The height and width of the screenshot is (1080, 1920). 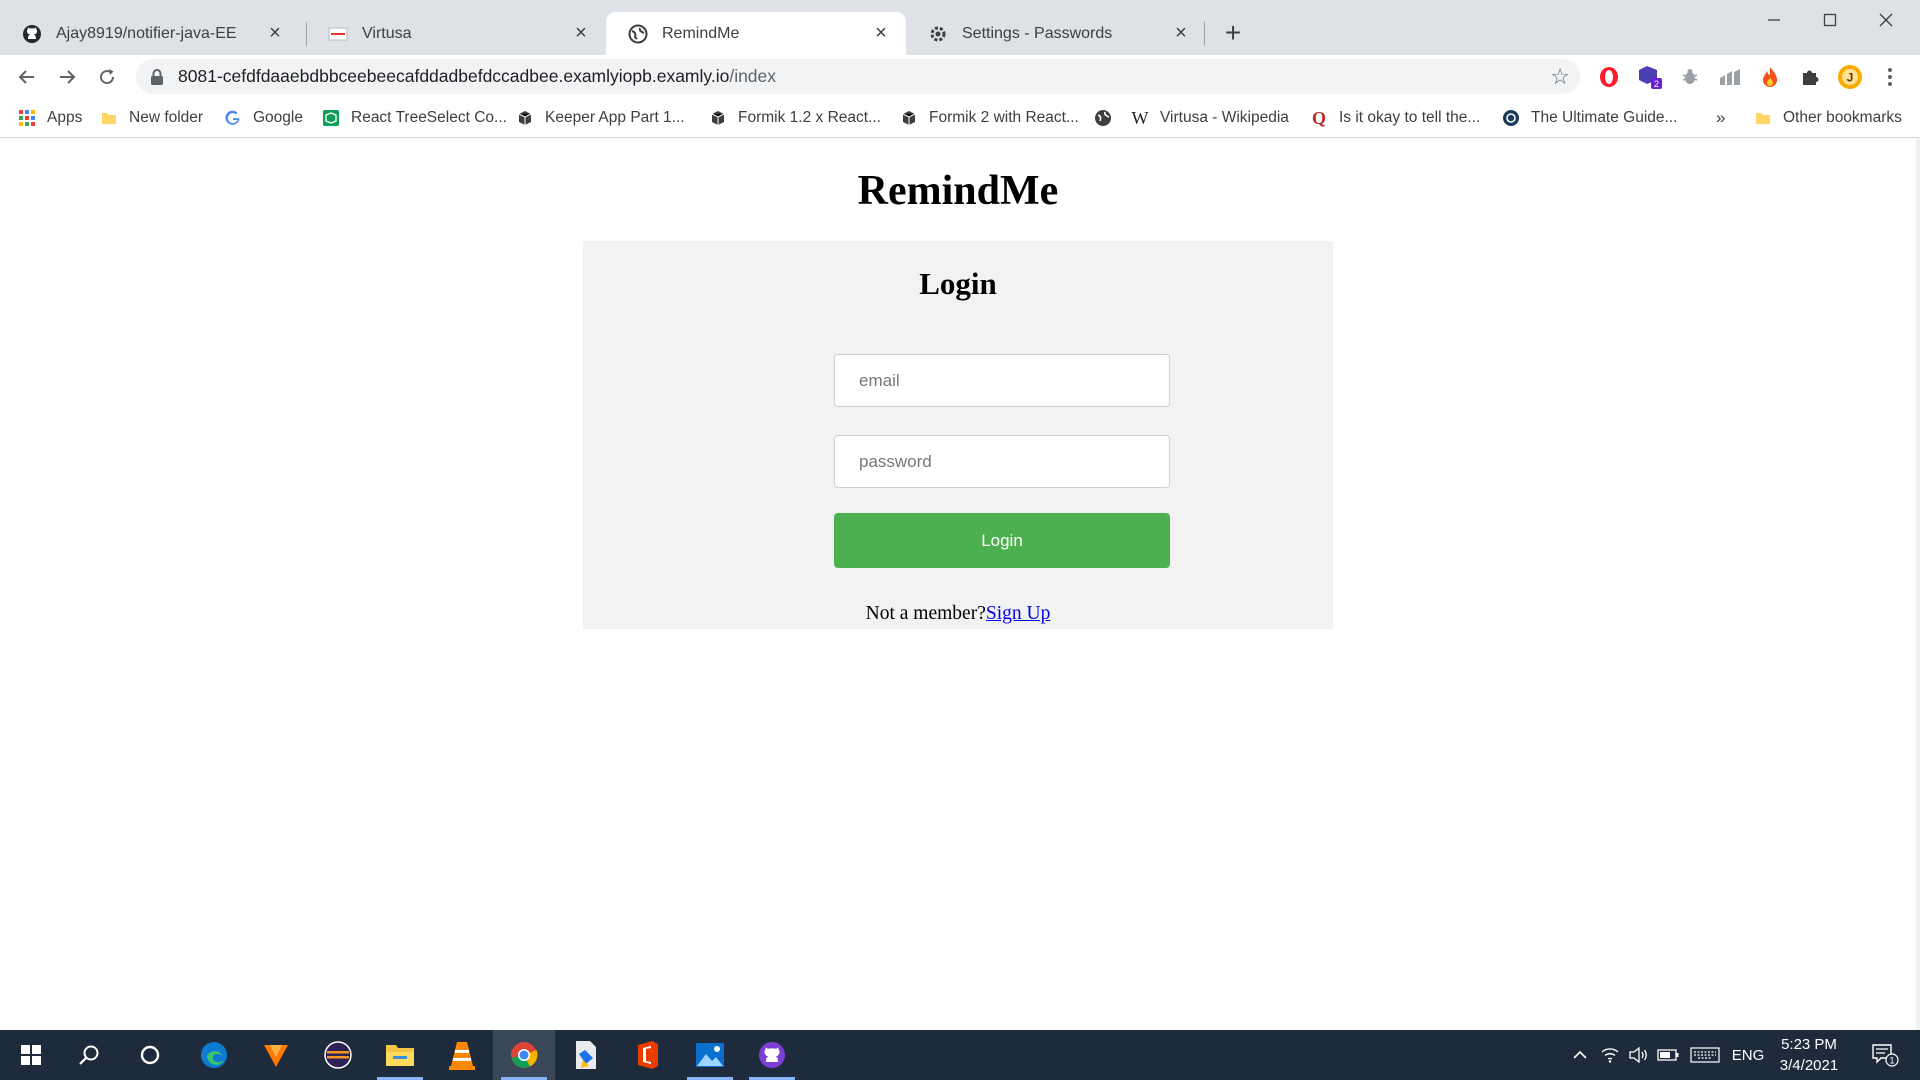 I want to click on tab-github: Ajay8919/notifier-java-EE ×, so click(x=150, y=33).